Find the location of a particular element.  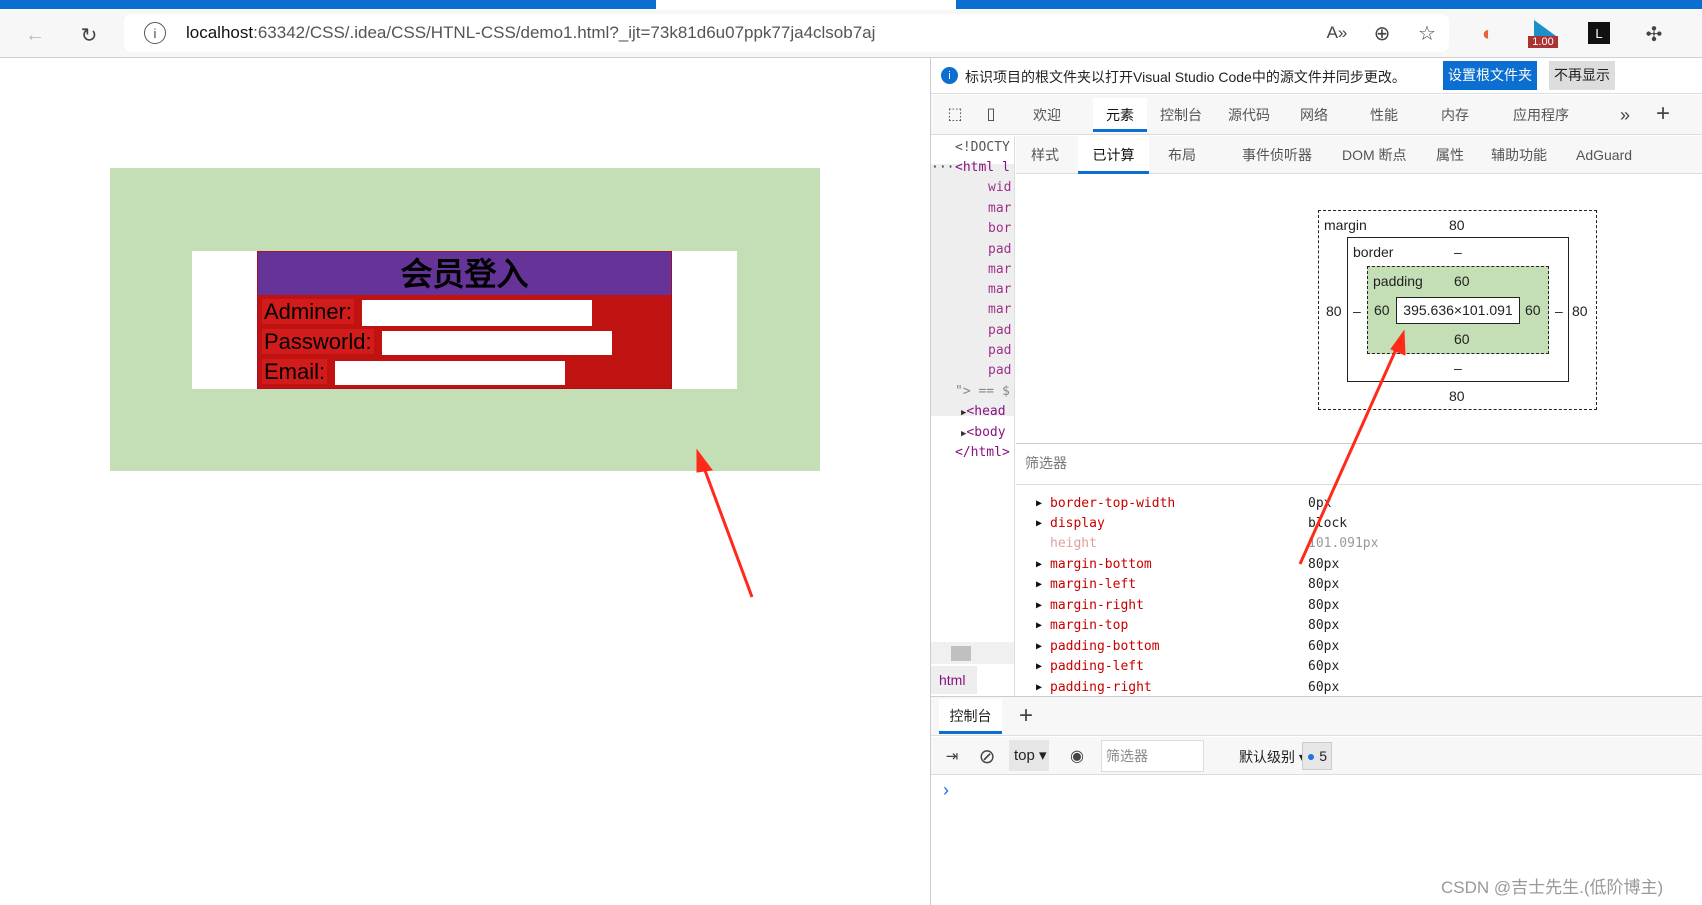

dom-line: wid is located at coordinates (999, 187).